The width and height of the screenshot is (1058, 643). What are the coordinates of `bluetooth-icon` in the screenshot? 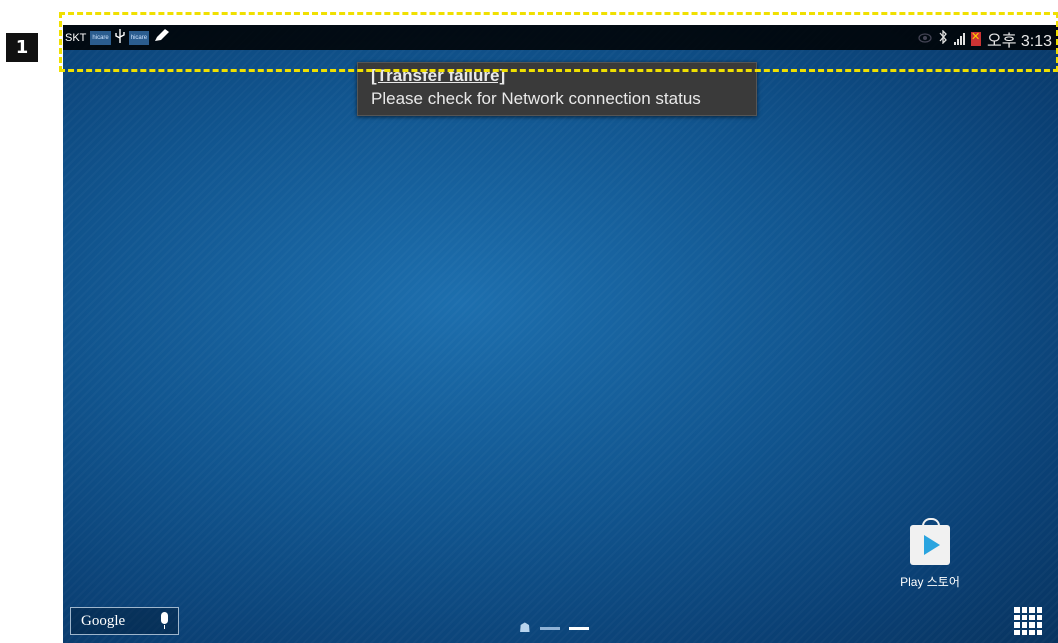 It's located at (943, 38).